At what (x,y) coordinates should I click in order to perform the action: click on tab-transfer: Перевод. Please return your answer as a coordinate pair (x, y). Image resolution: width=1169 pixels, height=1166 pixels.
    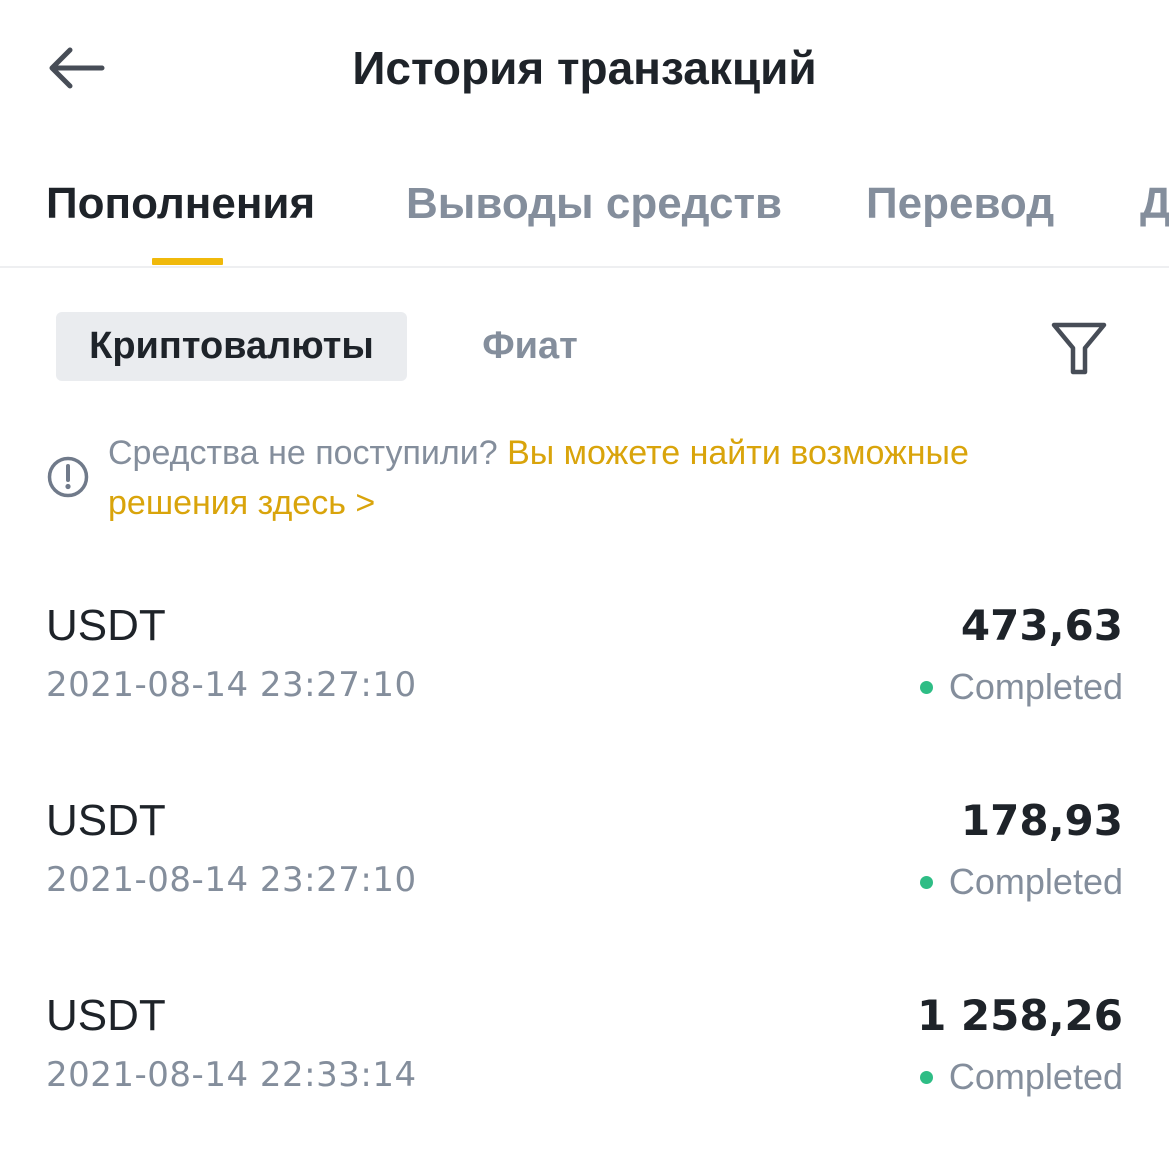
    Looking at the image, I should click on (960, 204).